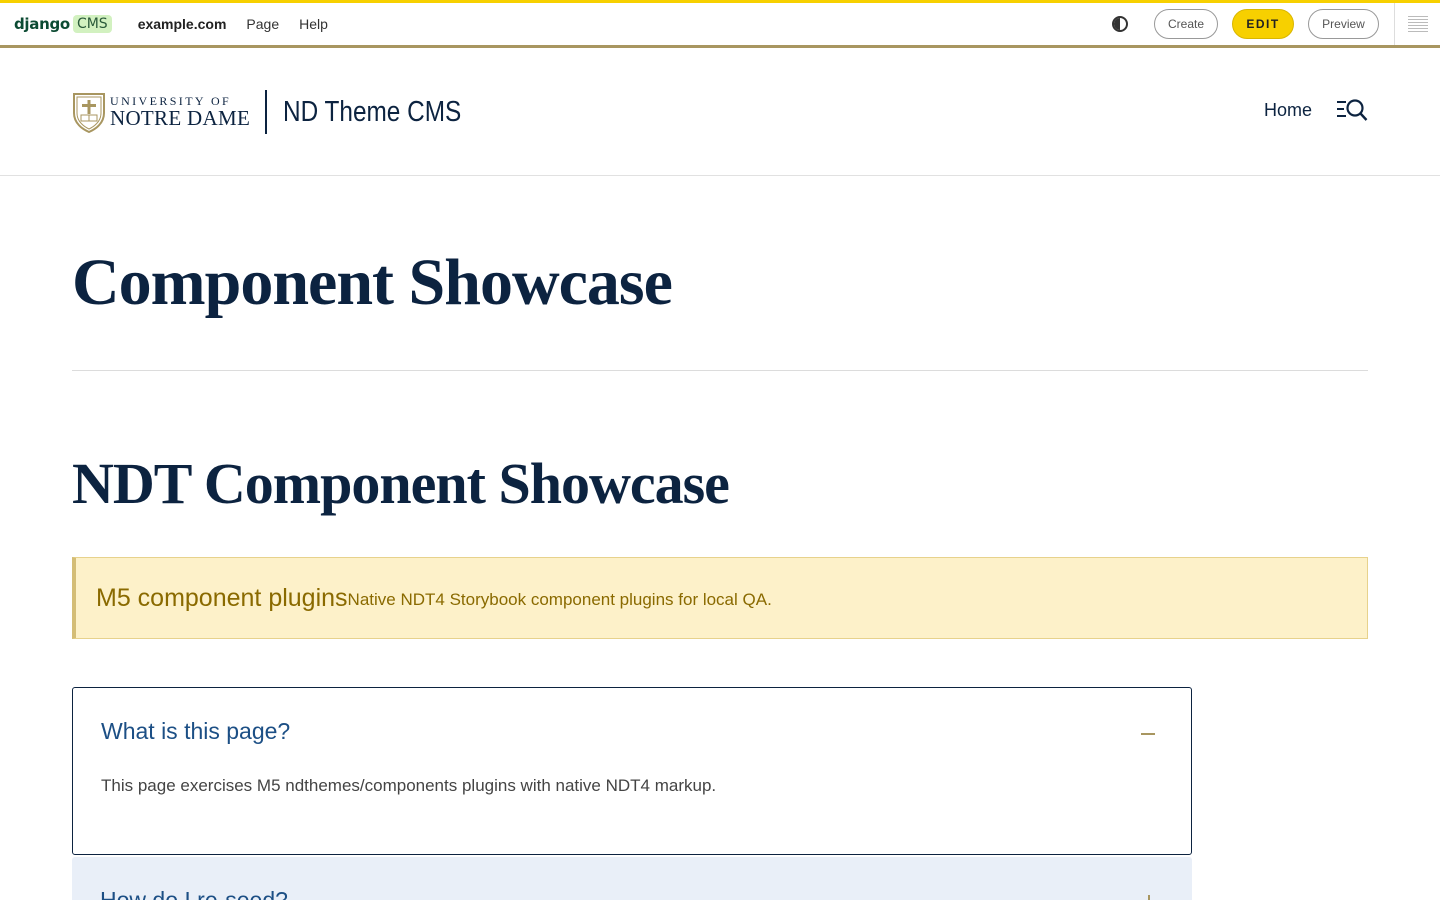 This screenshot has width=1440, height=900. Describe the element at coordinates (1186, 24) in the screenshot. I see `create-button: Create` at that location.